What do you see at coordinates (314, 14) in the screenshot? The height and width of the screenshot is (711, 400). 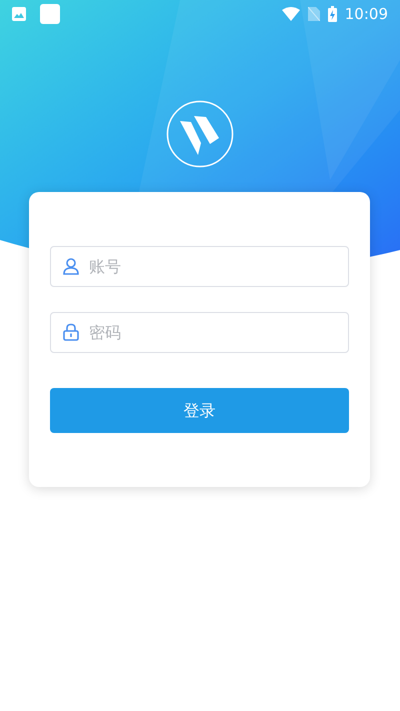 I see `no-sim-icon` at bounding box center [314, 14].